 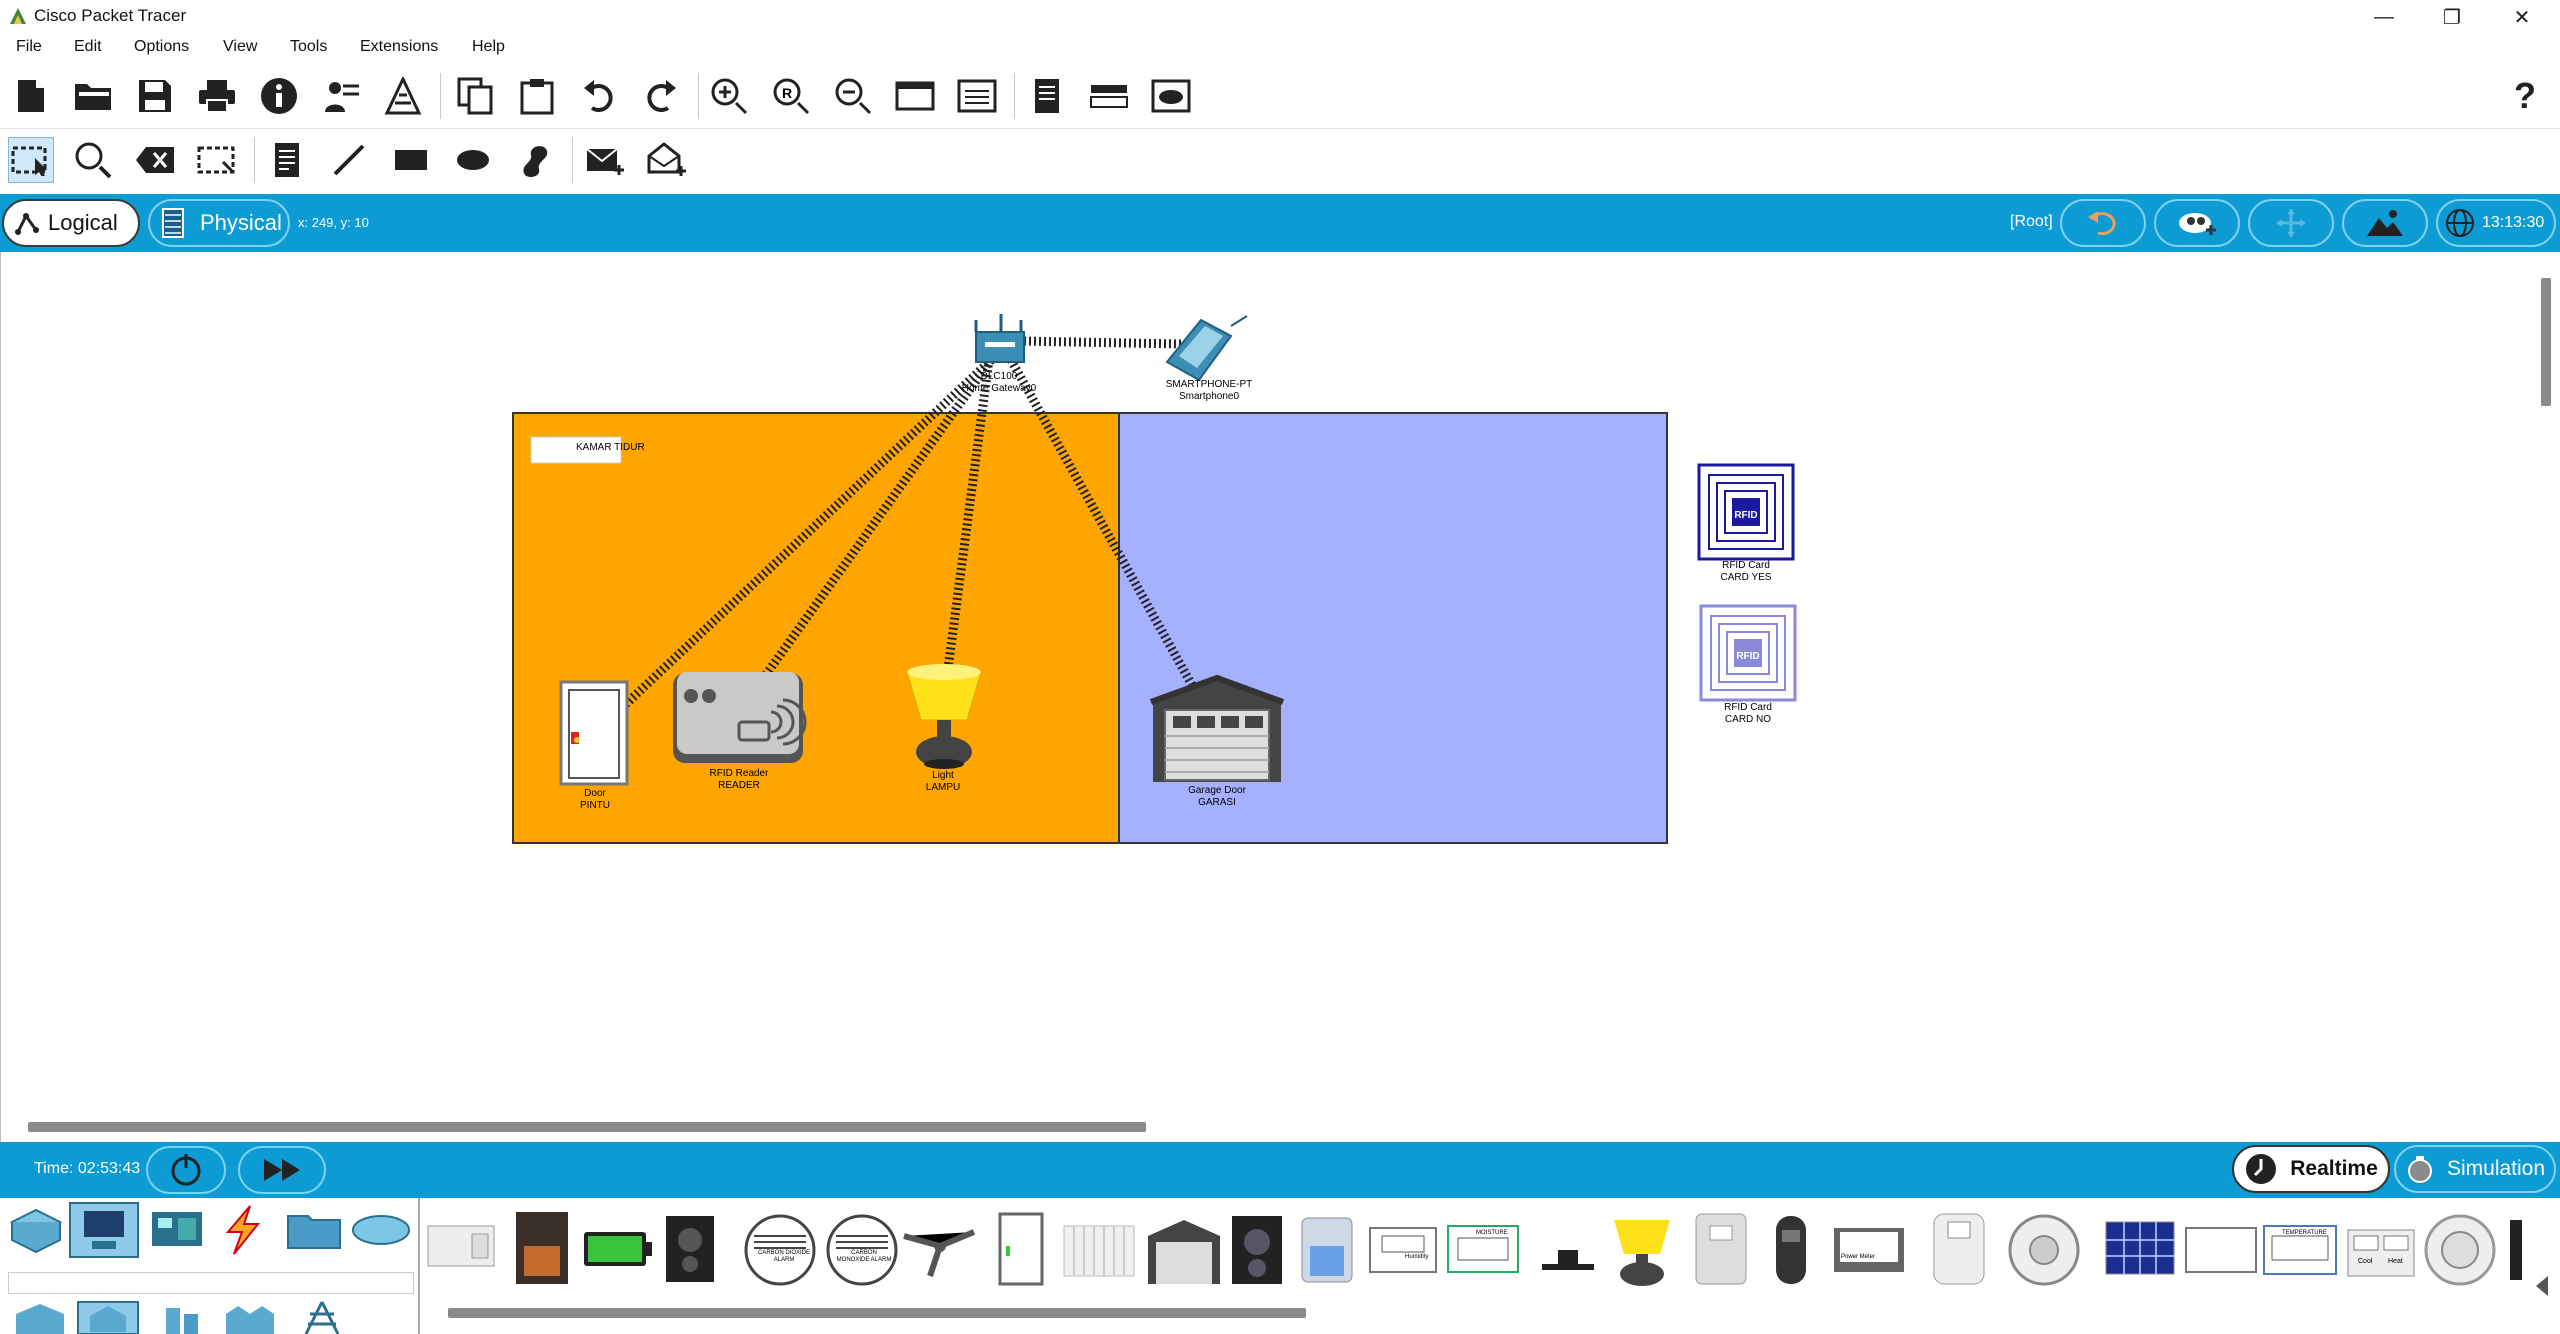 What do you see at coordinates (217, 96) in the screenshot?
I see `print-icon` at bounding box center [217, 96].